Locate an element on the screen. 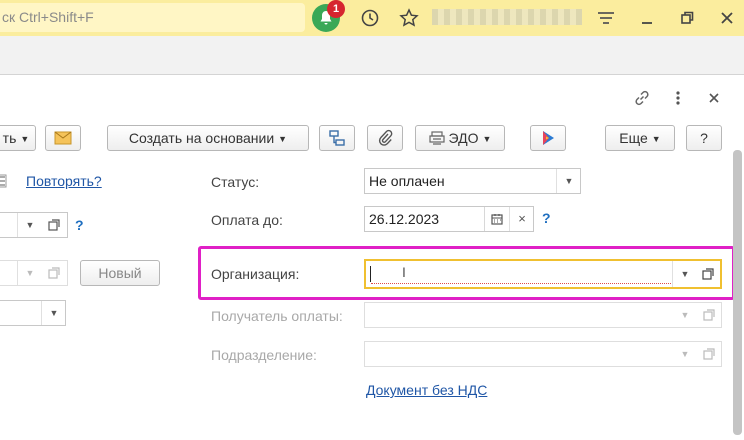 This screenshot has width=744, height=440. edo-label: ЭДО is located at coordinates (463, 138).